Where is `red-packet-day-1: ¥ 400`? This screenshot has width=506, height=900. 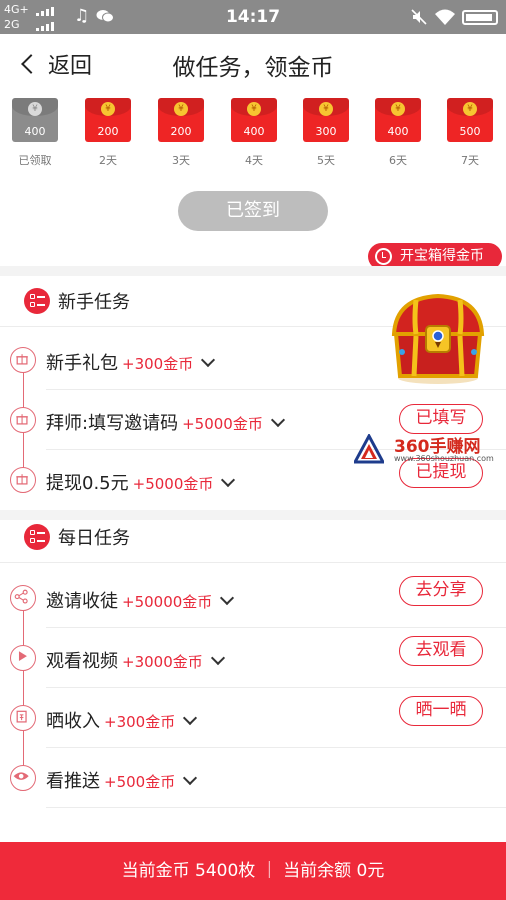 red-packet-day-1: ¥ 400 is located at coordinates (35, 120).